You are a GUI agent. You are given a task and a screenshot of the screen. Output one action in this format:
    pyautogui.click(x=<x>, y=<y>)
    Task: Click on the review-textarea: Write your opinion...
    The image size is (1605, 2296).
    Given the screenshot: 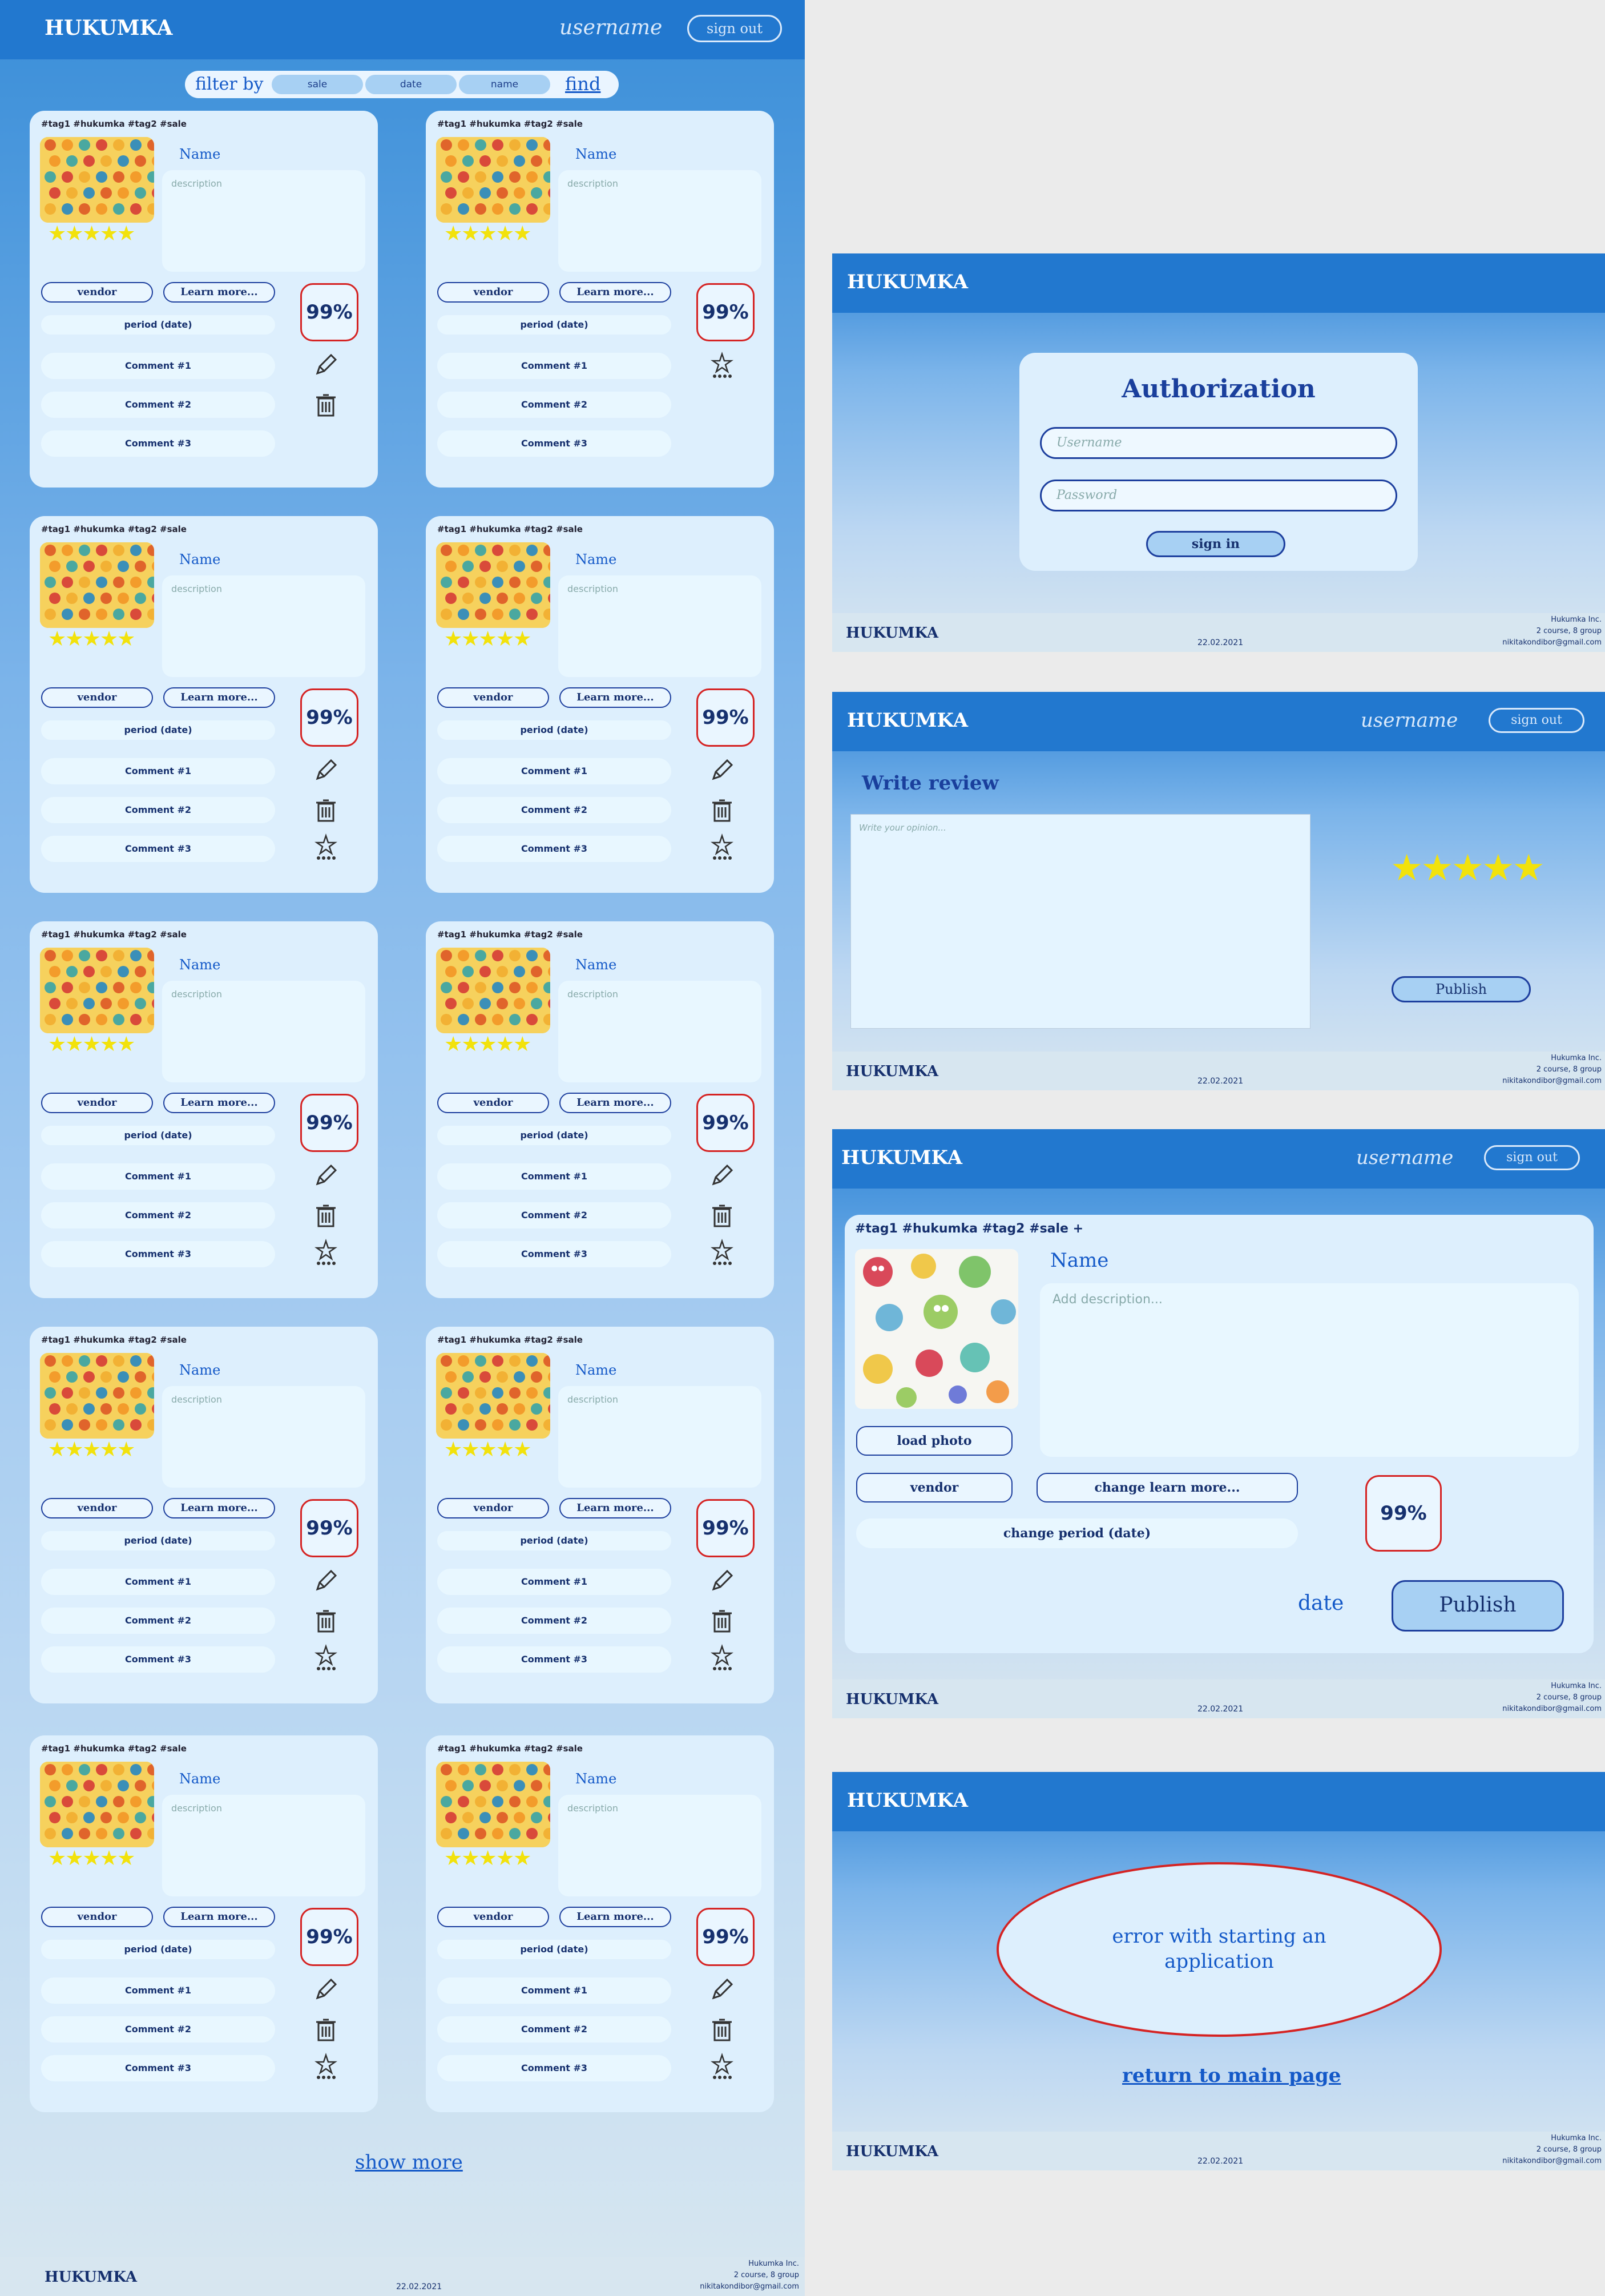 What is the action you would take?
    pyautogui.click(x=1080, y=921)
    